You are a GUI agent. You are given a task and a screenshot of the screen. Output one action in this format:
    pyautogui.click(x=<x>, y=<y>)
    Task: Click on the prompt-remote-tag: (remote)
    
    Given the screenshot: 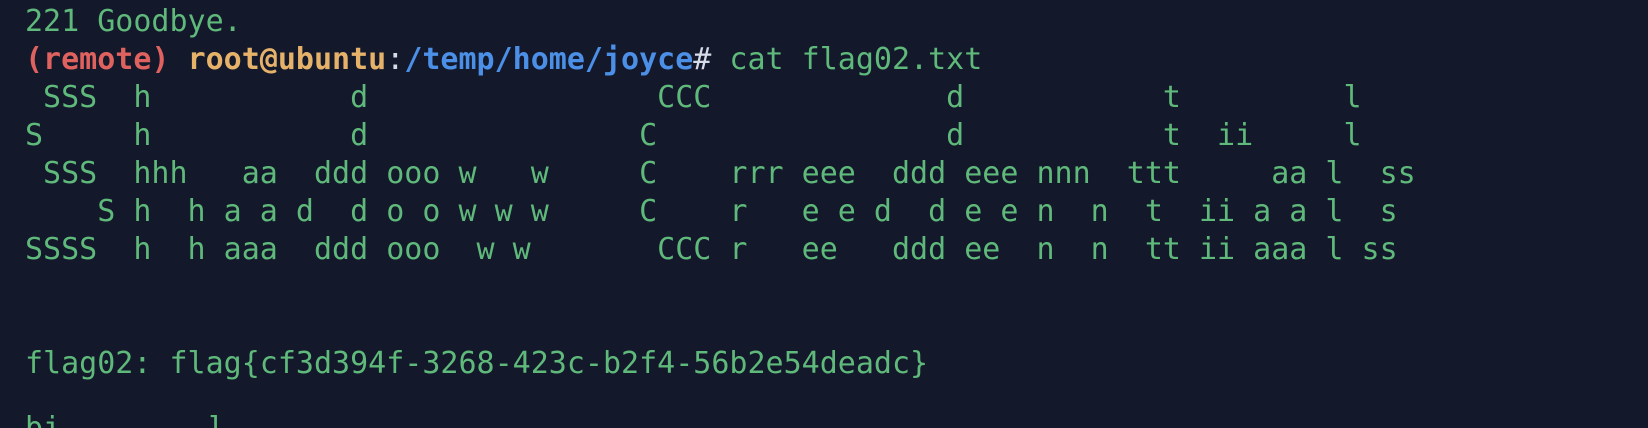 What is the action you would take?
    pyautogui.click(x=97, y=59)
    